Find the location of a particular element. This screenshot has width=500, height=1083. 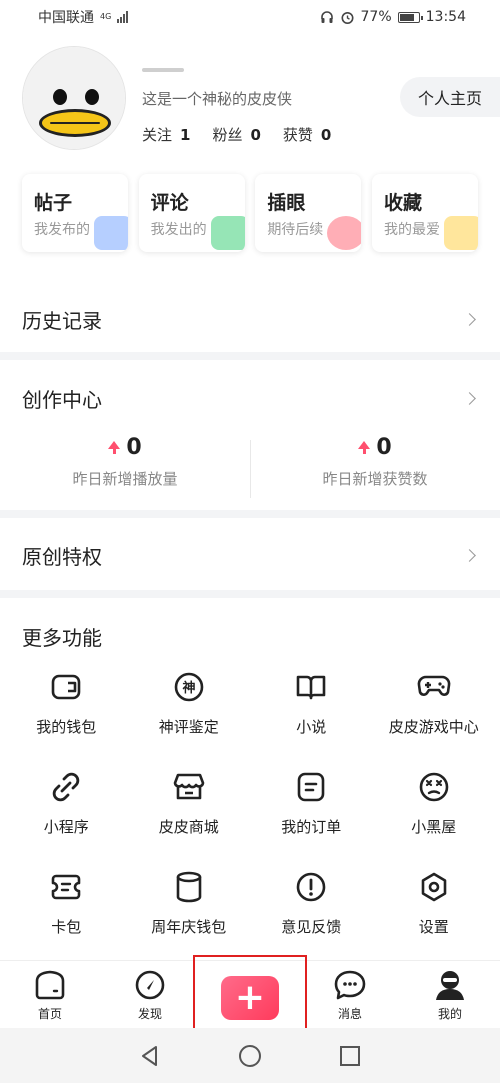

stat-likes: 获赞 0 is located at coordinates (307, 134).